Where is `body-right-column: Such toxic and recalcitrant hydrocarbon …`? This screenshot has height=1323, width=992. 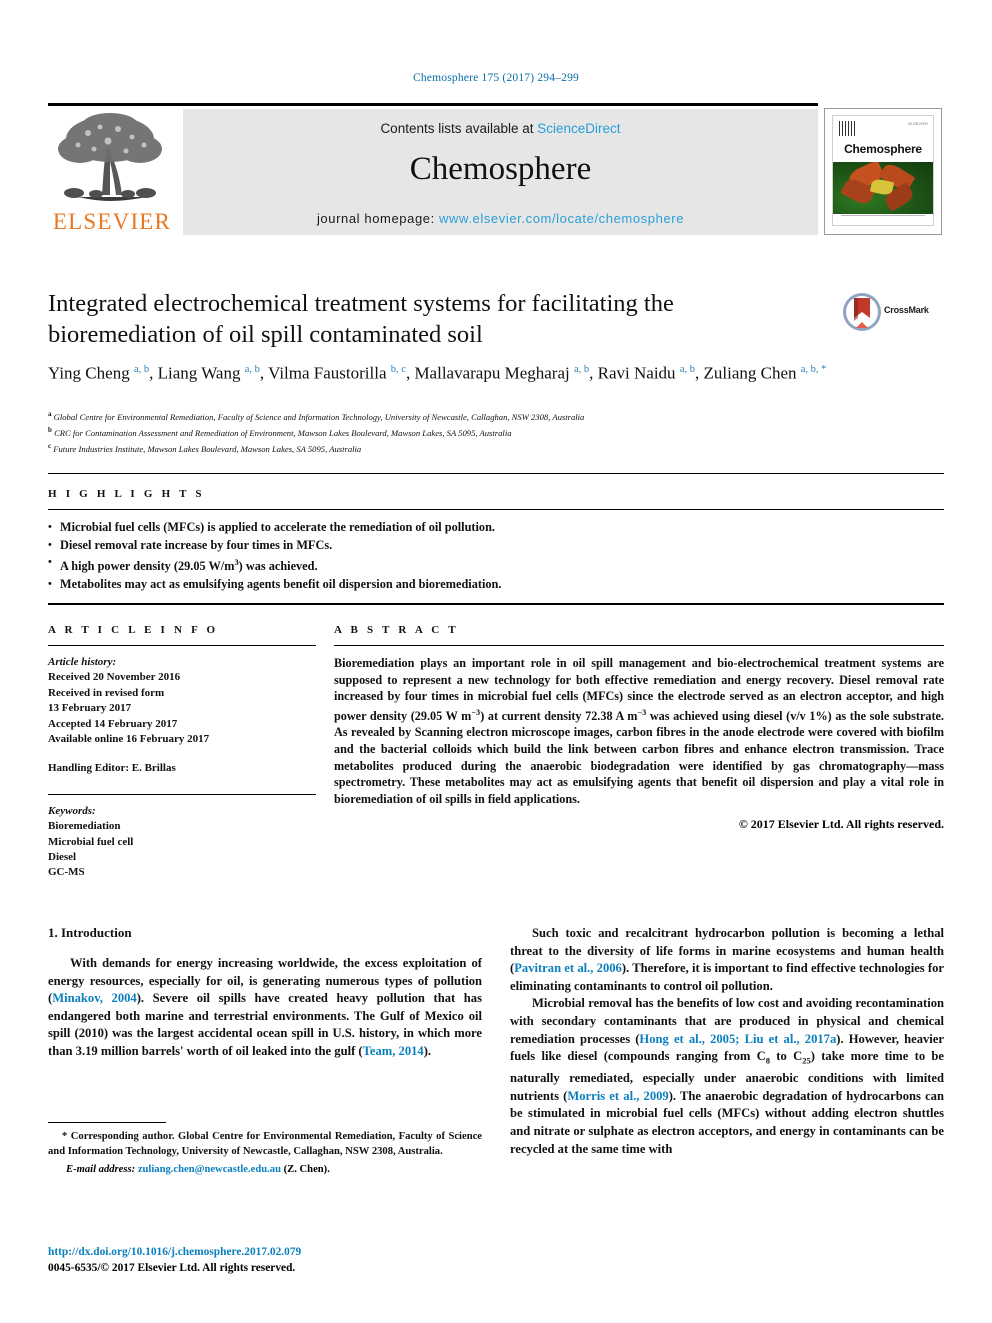
body-right-column: Such toxic and recalcitrant hydrocarbon … is located at coordinates (727, 1041).